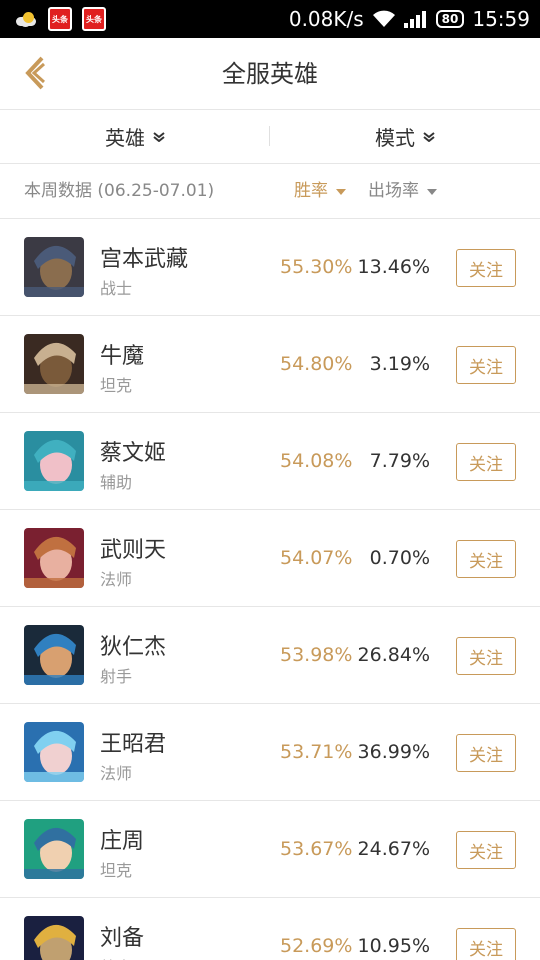  Describe the element at coordinates (316, 946) in the screenshot. I see `hero-win-rate: 52.69%` at that location.